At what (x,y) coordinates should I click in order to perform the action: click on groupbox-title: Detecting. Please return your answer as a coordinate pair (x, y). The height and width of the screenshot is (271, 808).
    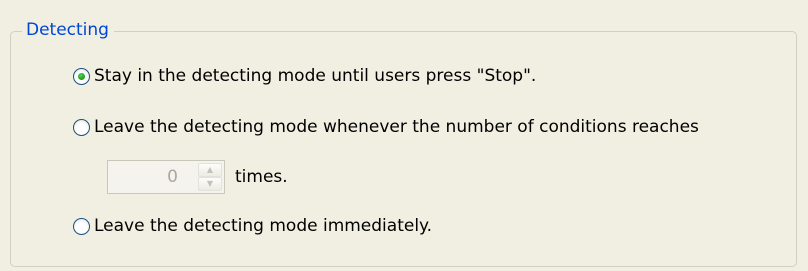
    Looking at the image, I should click on (68, 30).